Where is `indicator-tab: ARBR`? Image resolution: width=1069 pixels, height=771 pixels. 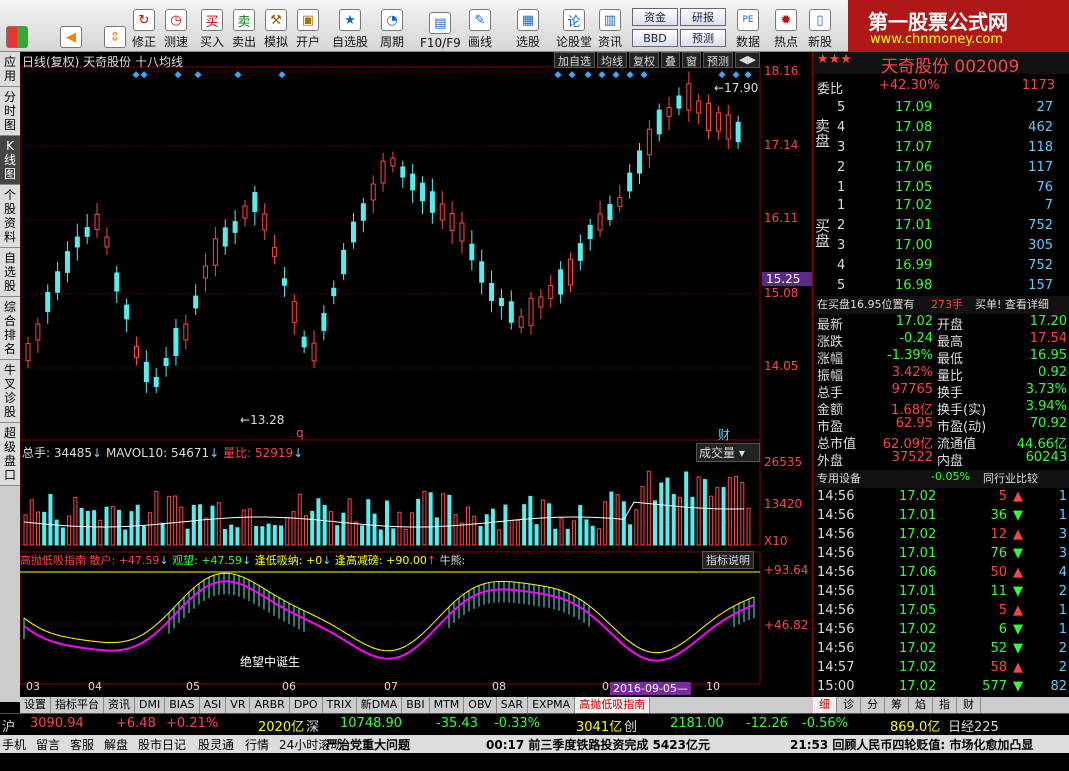
indicator-tab: ARBR is located at coordinates (270, 705).